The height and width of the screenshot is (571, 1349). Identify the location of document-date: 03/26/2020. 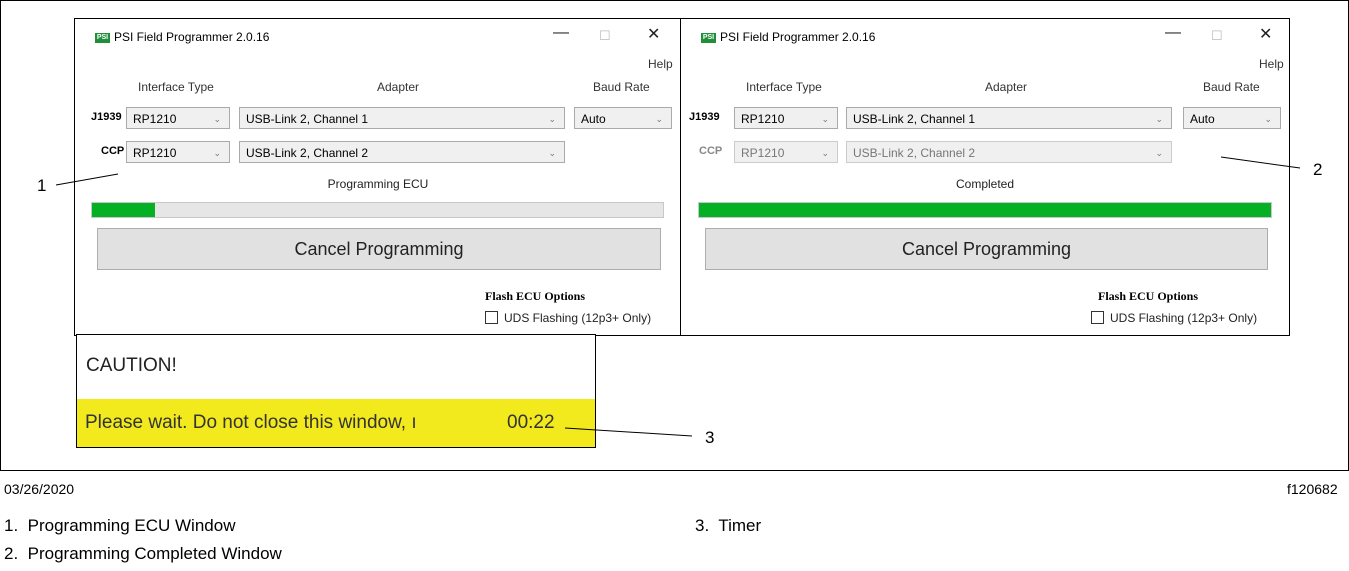
(39, 489).